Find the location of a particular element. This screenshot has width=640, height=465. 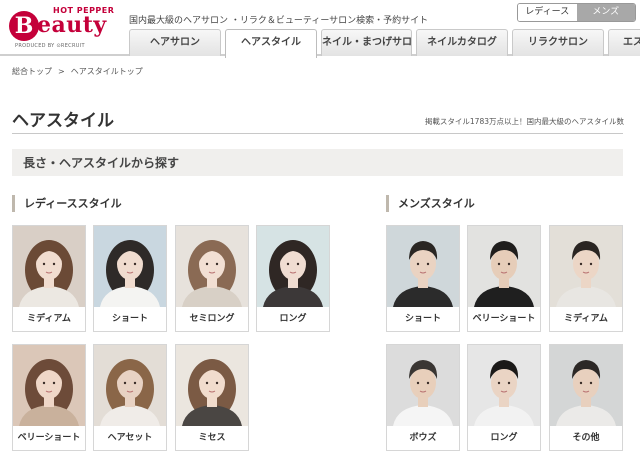

site-tagline: 国内最大級のヘアサロン ・リラク＆ビューティーサロン検索・予約サイト is located at coordinates (279, 21).